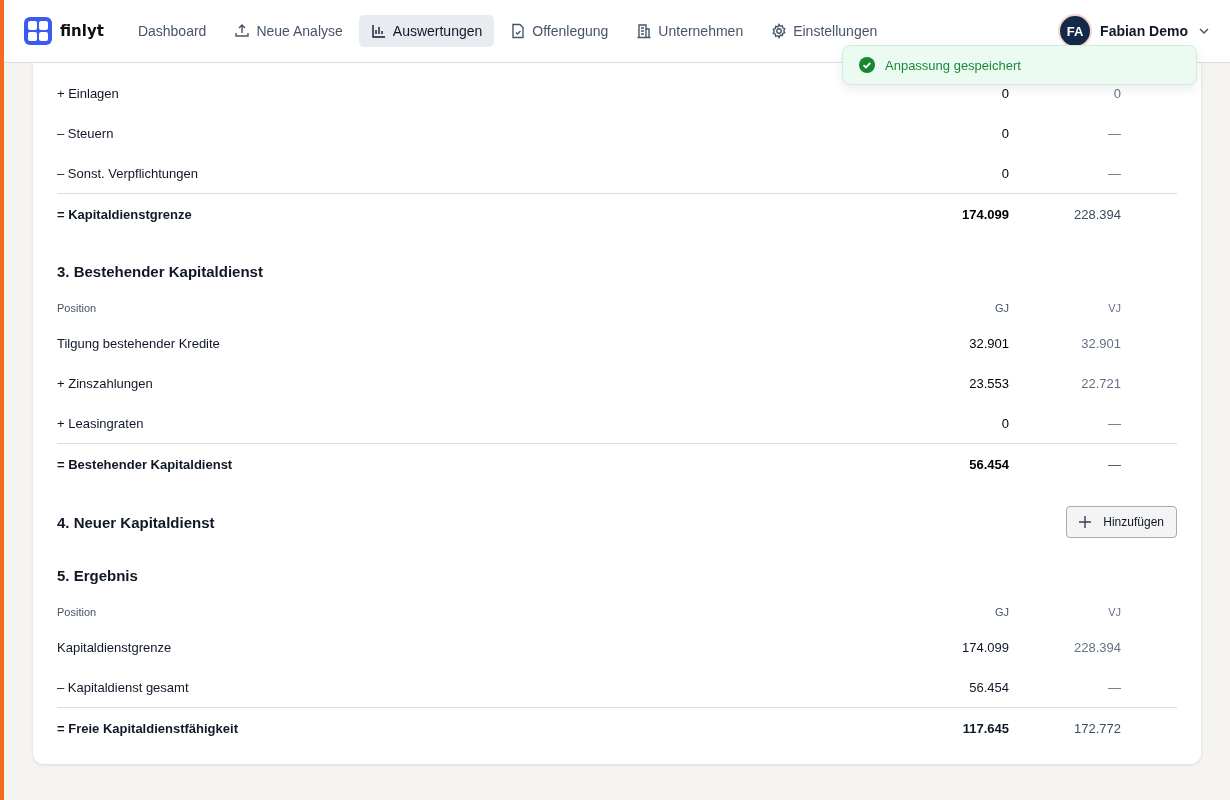 Image resolution: width=1230 pixels, height=800 pixels. I want to click on plus-icon, so click(1085, 522).